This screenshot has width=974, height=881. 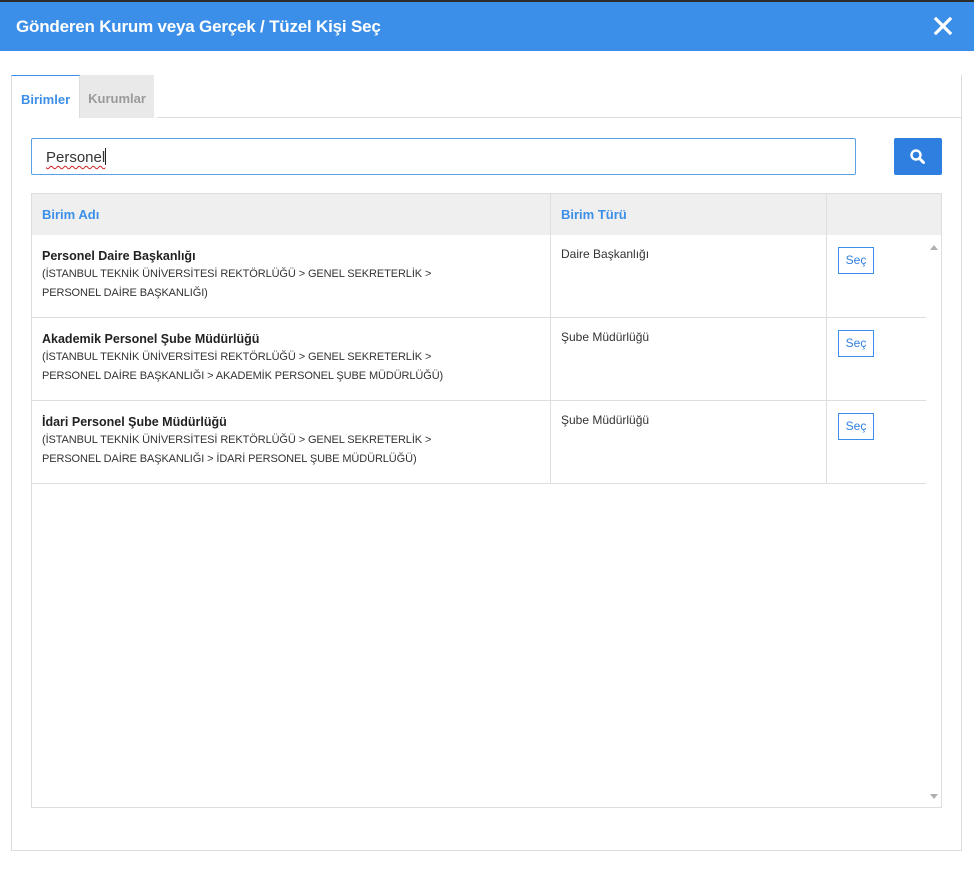 I want to click on tab-birimler: Birimler, so click(x=46, y=96).